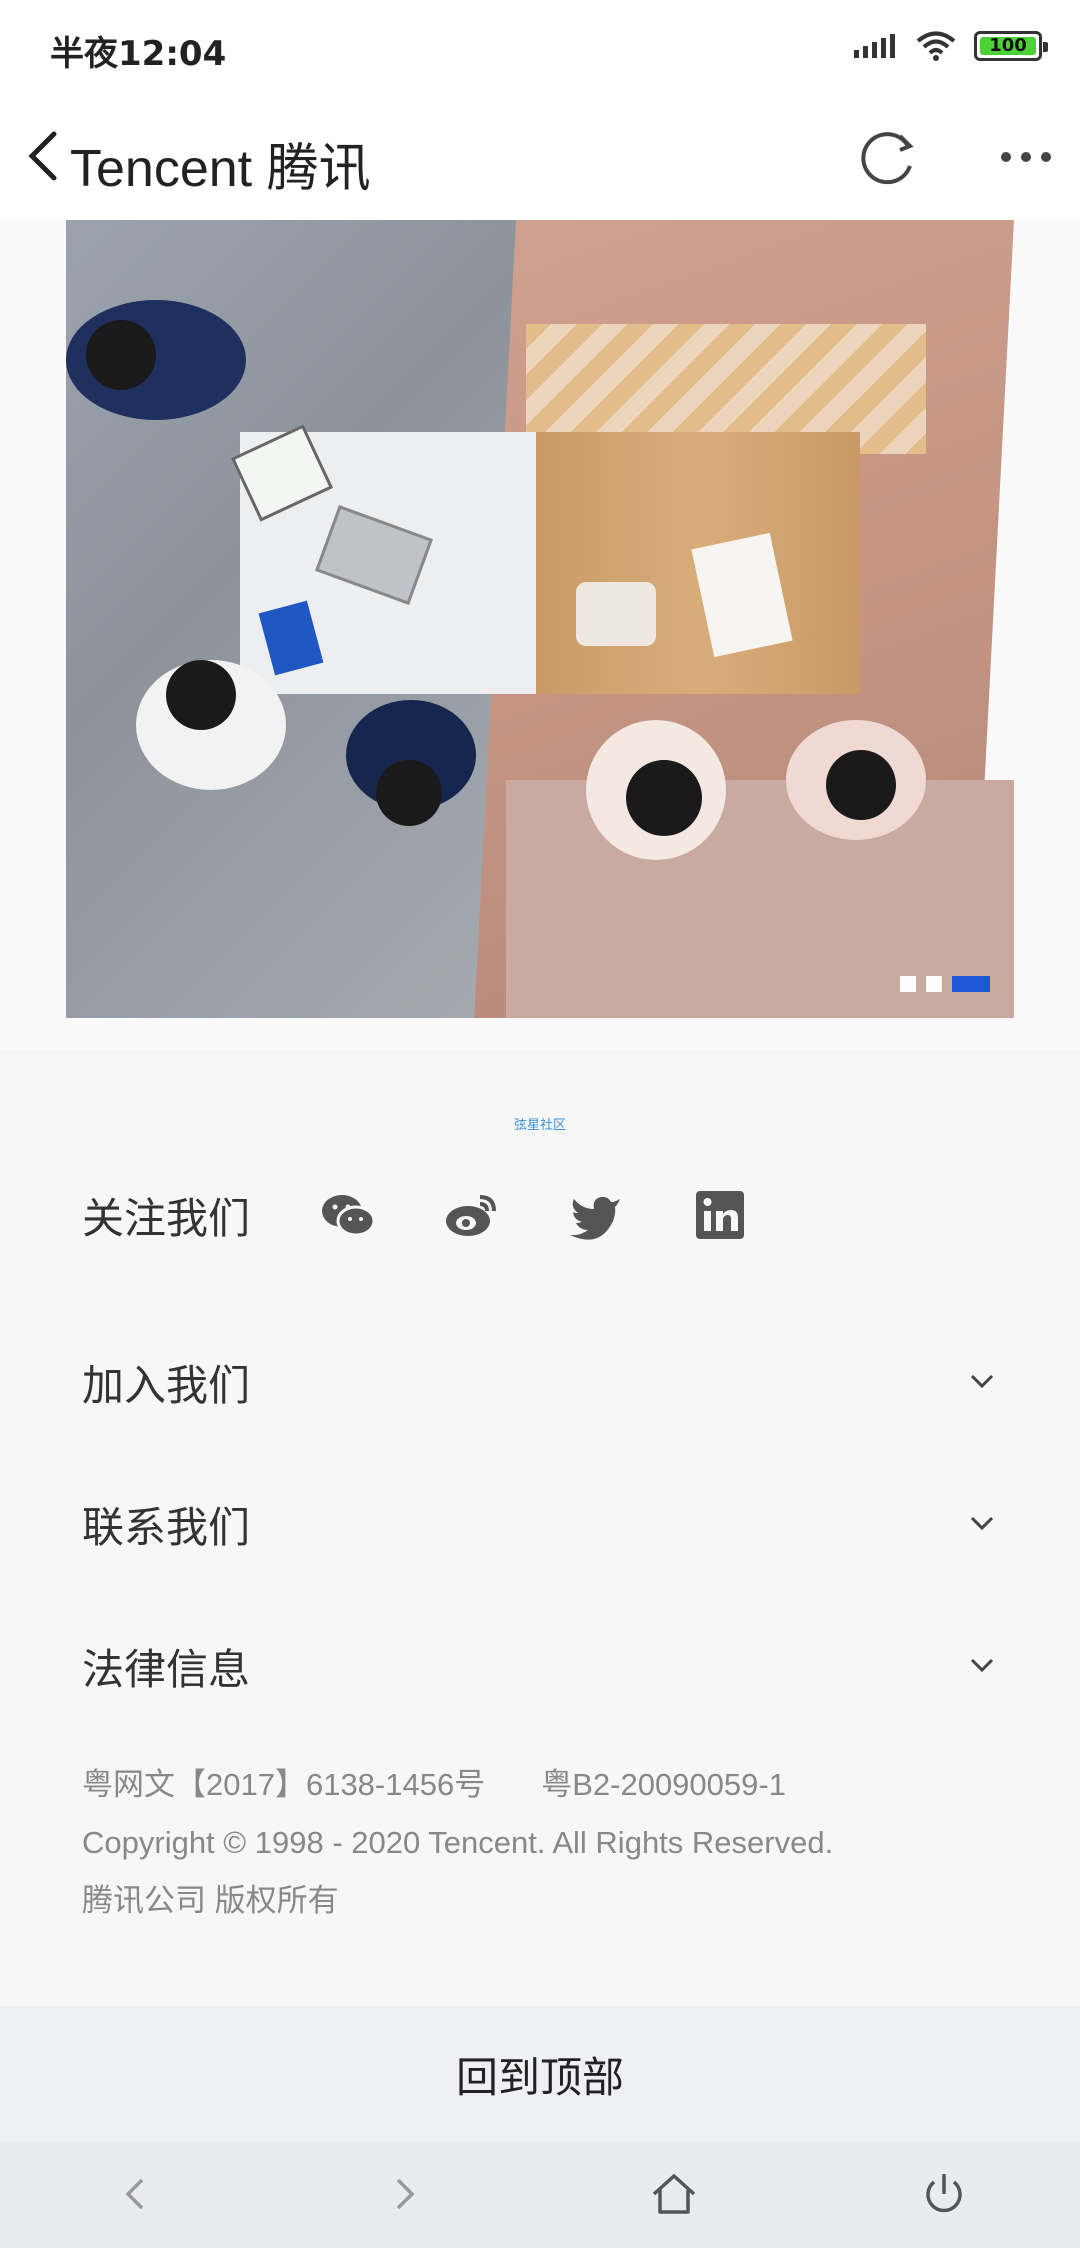  Describe the element at coordinates (596, 1215) in the screenshot. I see `twitter-icon` at that location.